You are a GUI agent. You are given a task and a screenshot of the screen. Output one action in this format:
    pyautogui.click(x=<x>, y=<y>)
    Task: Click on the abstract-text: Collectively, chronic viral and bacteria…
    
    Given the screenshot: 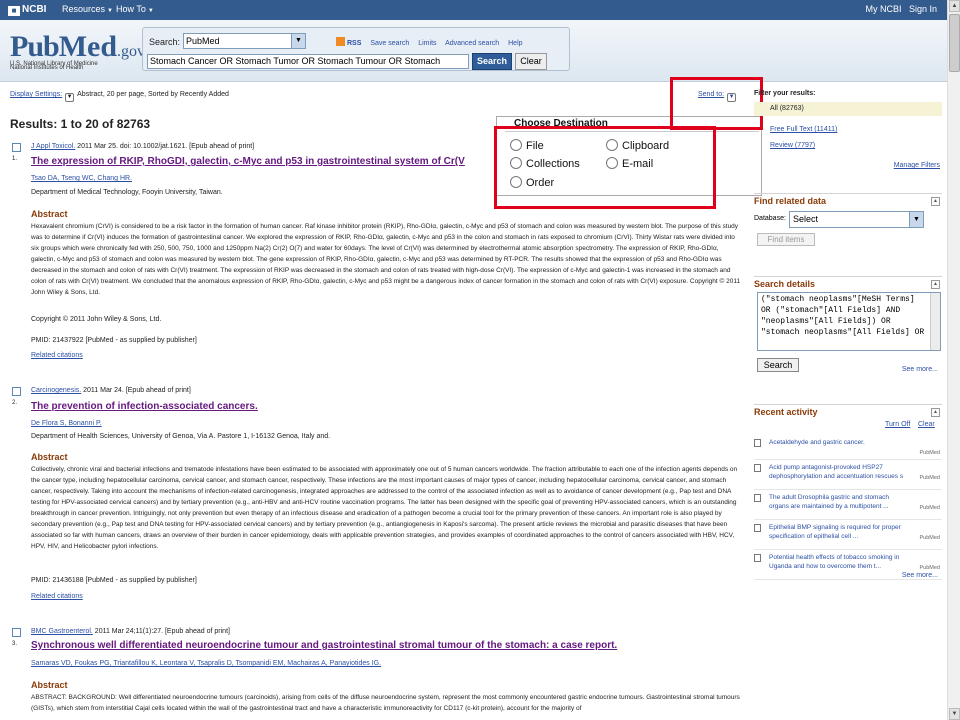 What is the action you would take?
    pyautogui.click(x=384, y=508)
    